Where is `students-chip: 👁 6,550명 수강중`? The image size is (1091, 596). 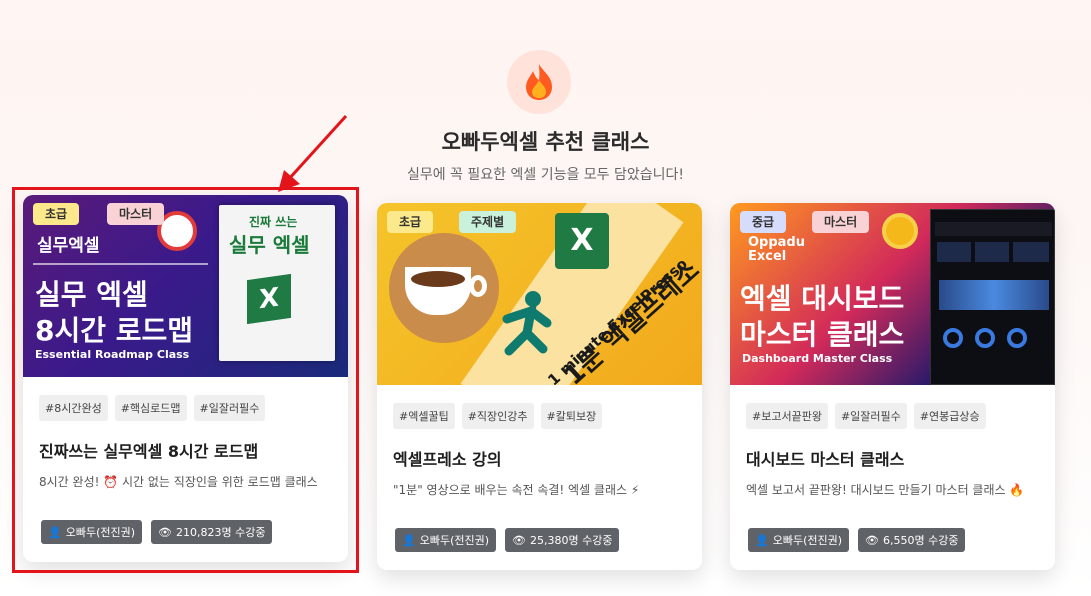 students-chip: 👁 6,550명 수강중 is located at coordinates (912, 540).